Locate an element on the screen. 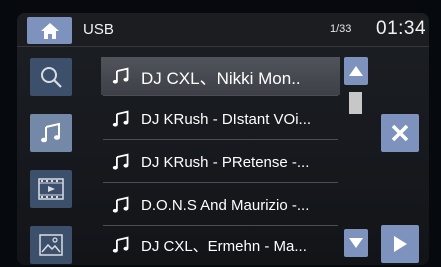  sidebar-item-photo is located at coordinates (51, 245).